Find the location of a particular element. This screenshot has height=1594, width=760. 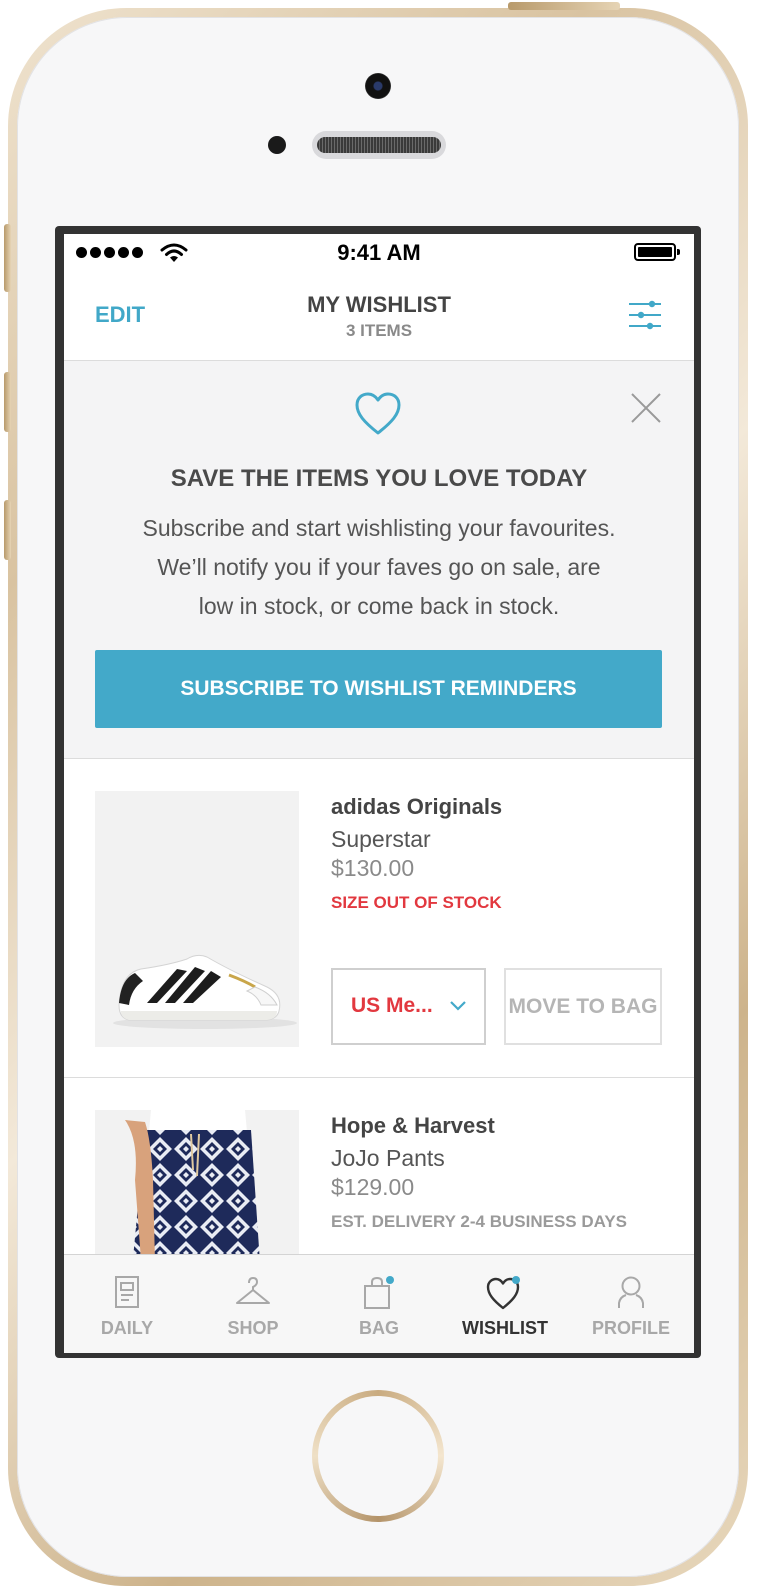

product-price: $129.00 is located at coordinates (373, 1187).